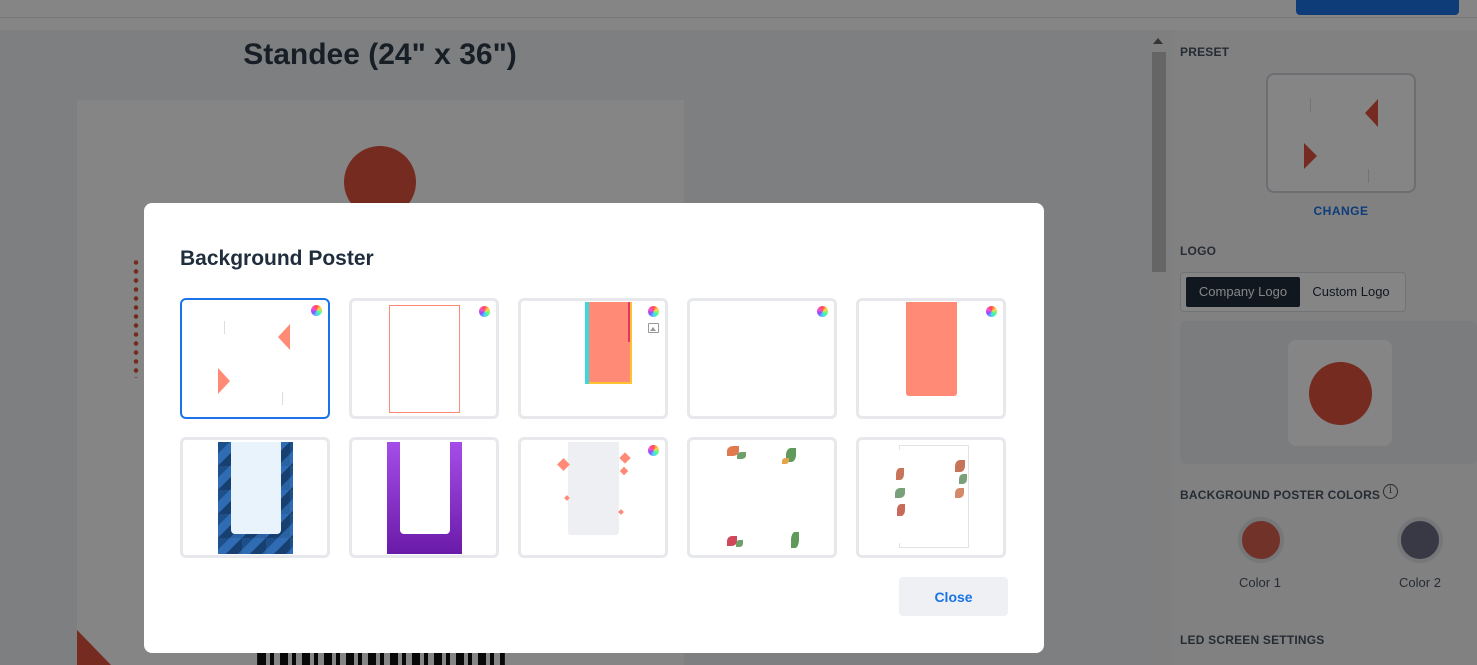 The image size is (1477, 665). What do you see at coordinates (653, 328) in the screenshot?
I see `image-icon` at bounding box center [653, 328].